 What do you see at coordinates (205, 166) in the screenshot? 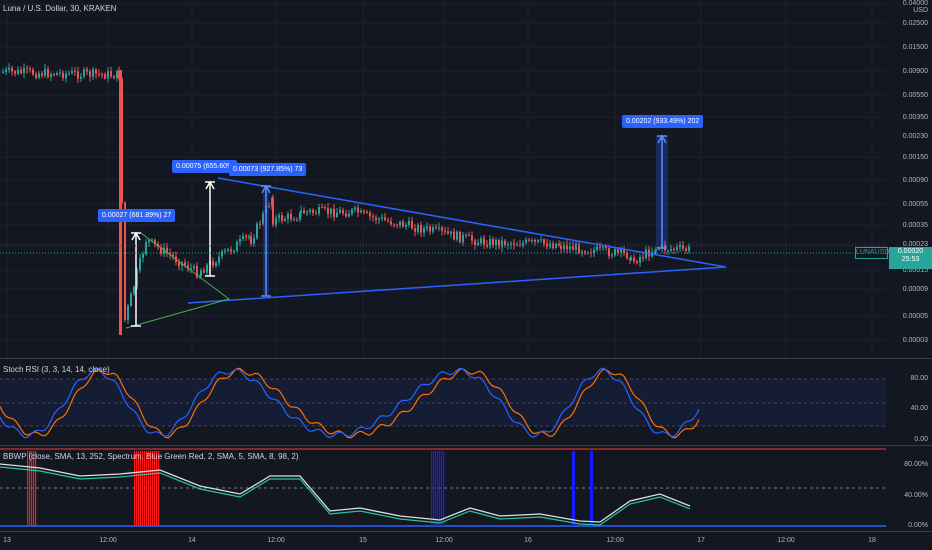
I see `measure-label-2: 0.00075 (655.60%` at bounding box center [205, 166].